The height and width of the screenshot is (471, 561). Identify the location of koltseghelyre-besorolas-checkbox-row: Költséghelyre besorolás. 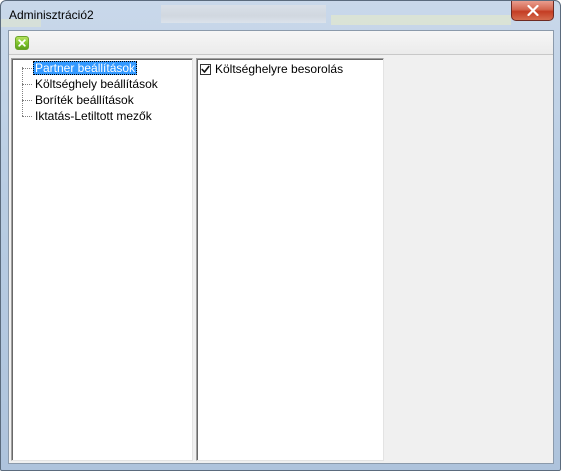
(271, 69).